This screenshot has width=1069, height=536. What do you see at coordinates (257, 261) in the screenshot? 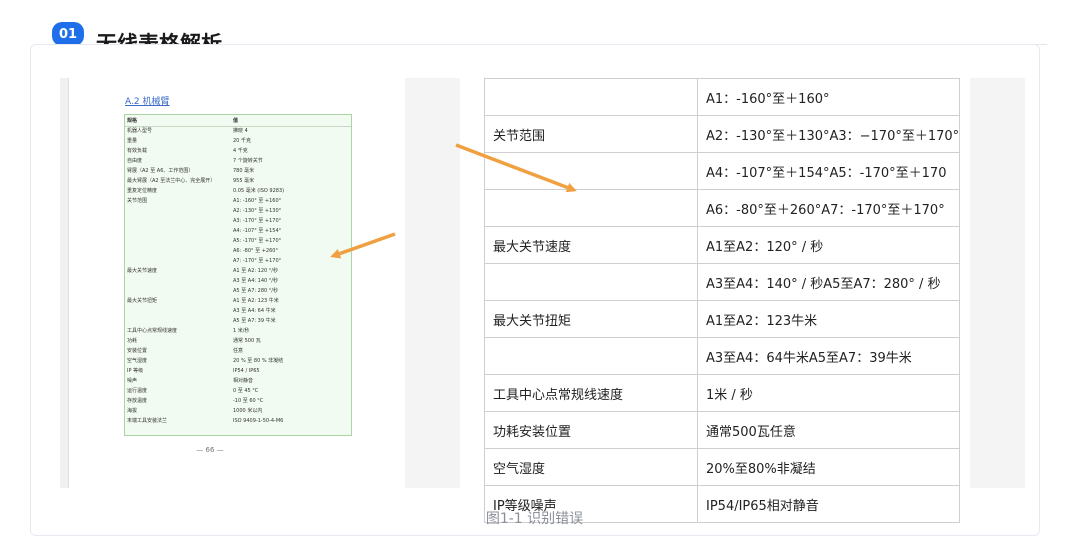
I see `mini-table-value: A7: -170° 至 +170°` at bounding box center [257, 261].